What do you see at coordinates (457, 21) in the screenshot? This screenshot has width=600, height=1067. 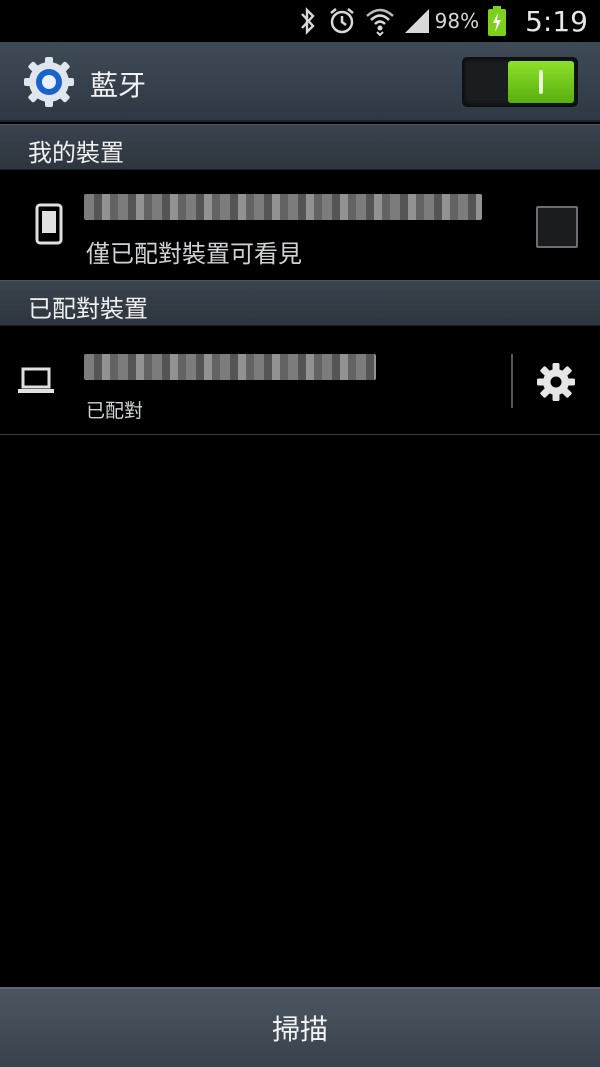 I see `battery-percent: 98%` at bounding box center [457, 21].